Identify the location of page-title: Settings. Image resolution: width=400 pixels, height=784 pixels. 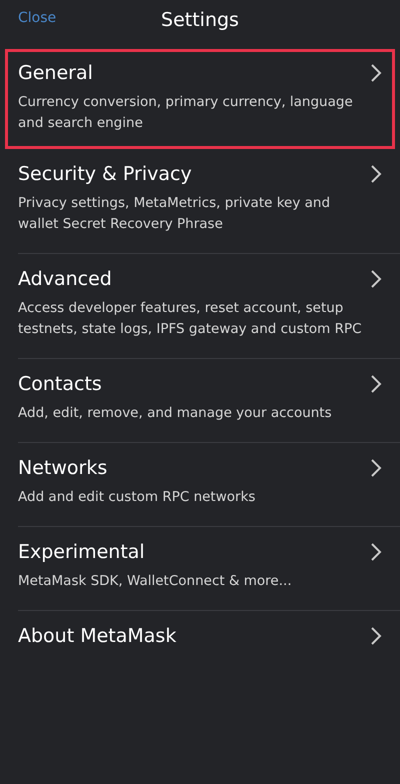
(200, 20).